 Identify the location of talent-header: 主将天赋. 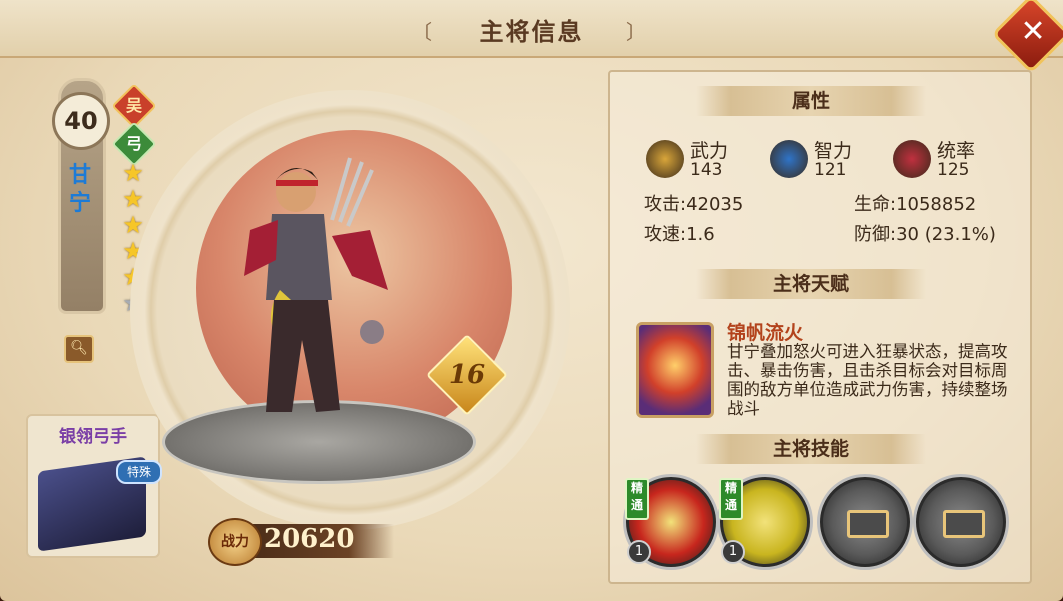
(811, 284).